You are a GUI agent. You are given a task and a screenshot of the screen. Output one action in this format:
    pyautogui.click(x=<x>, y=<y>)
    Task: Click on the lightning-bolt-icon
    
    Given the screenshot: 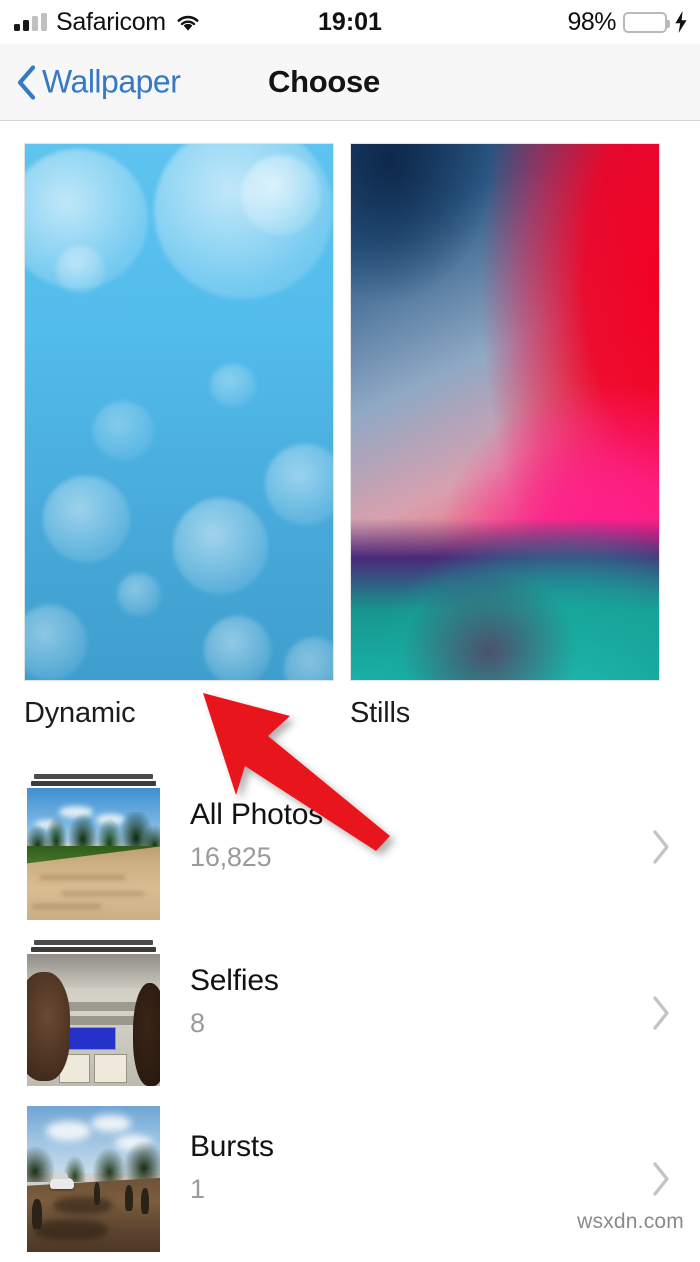 What is the action you would take?
    pyautogui.click(x=681, y=22)
    